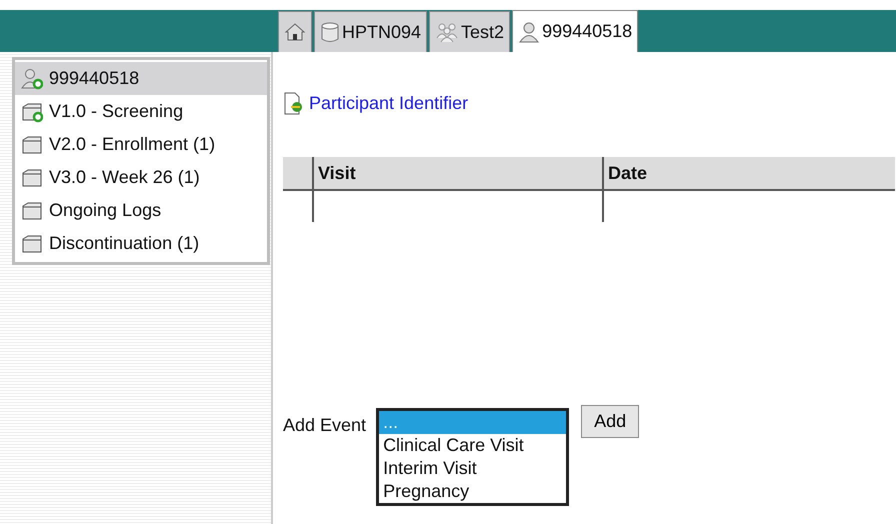  What do you see at coordinates (124, 177) in the screenshot?
I see `tree-label: V3.0 - Week 26 (1)` at bounding box center [124, 177].